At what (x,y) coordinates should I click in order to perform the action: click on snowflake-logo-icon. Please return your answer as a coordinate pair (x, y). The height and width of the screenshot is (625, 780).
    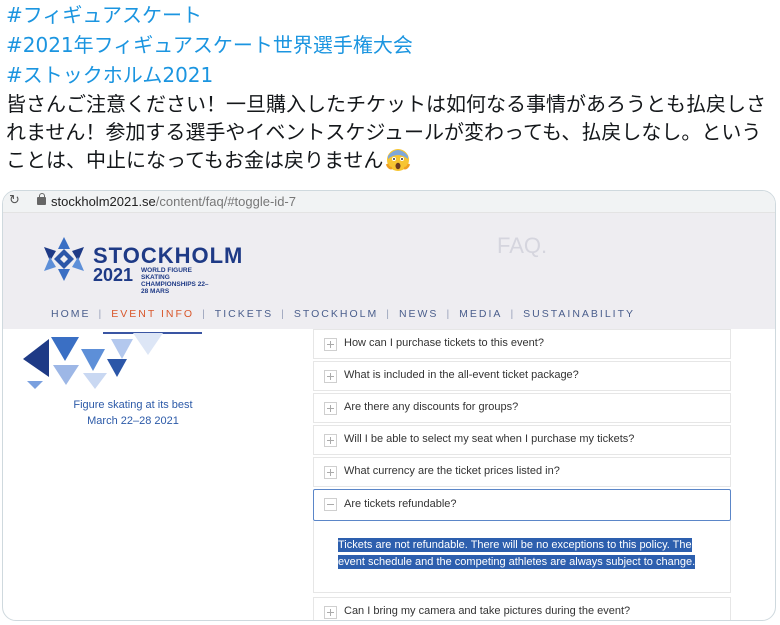
    Looking at the image, I should click on (64, 259).